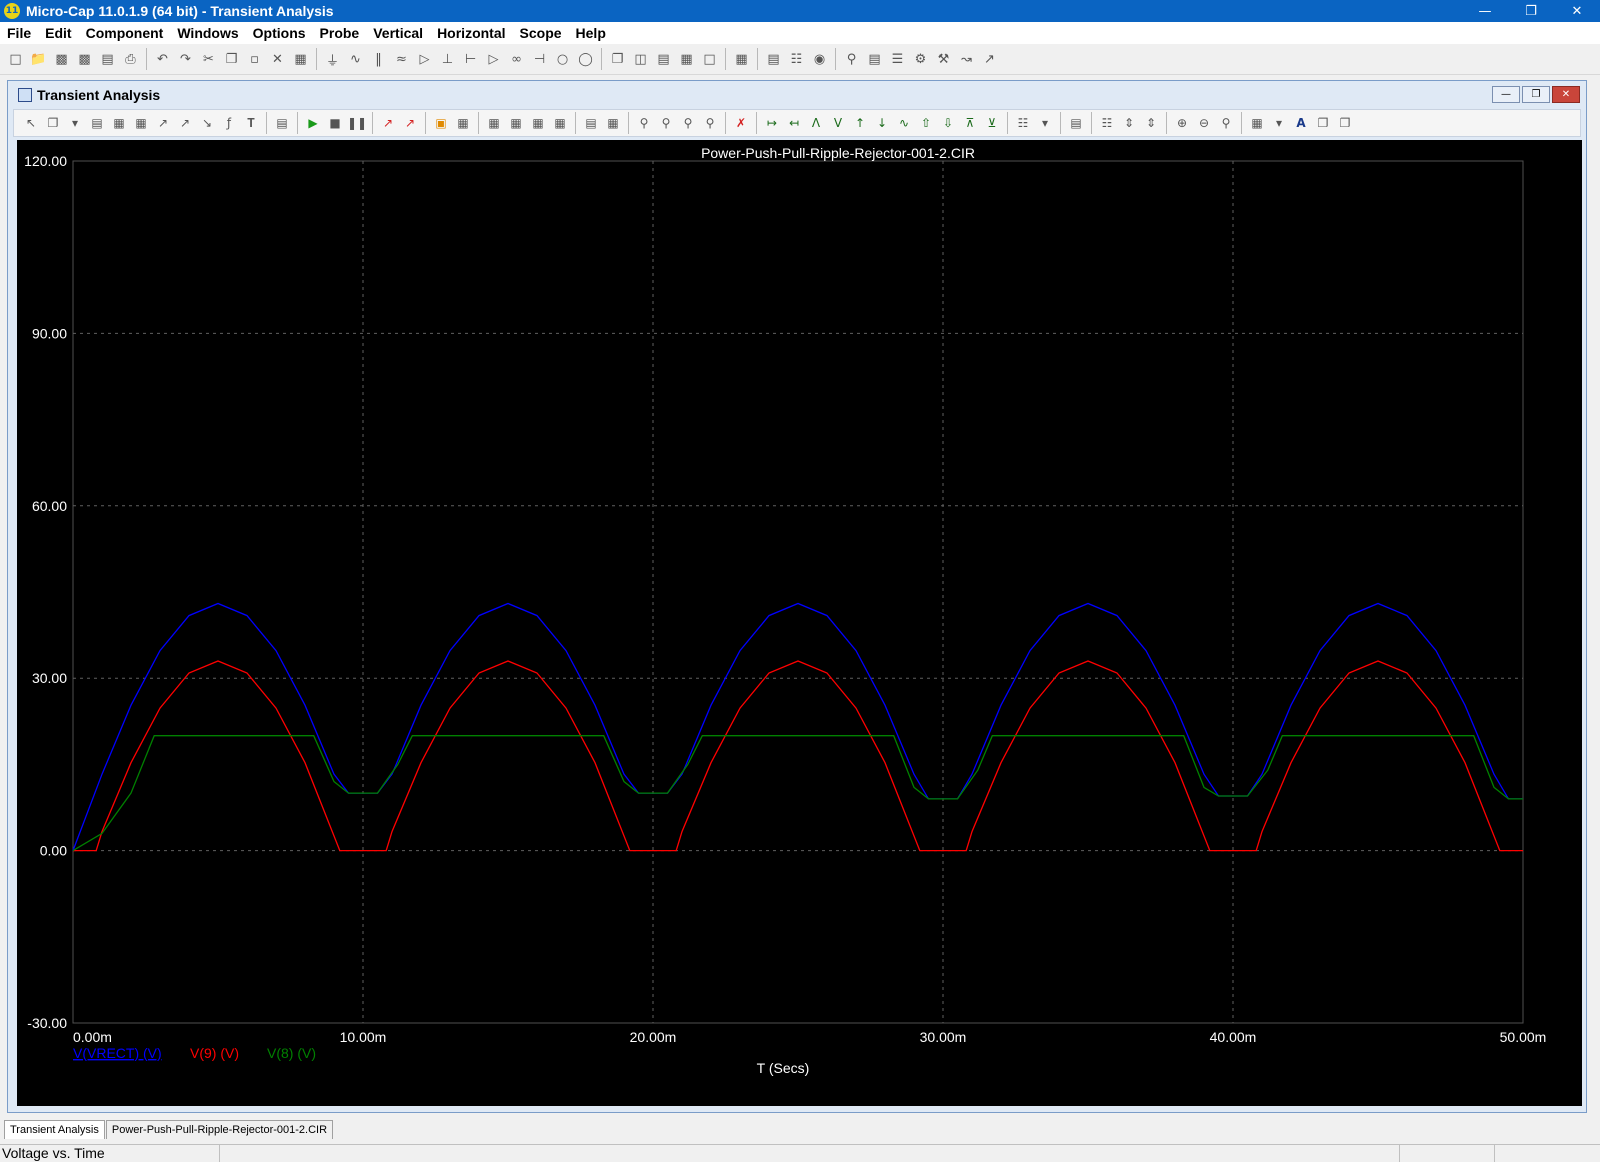  What do you see at coordinates (471, 33) in the screenshot?
I see `menu-horizontal: Horizontal` at bounding box center [471, 33].